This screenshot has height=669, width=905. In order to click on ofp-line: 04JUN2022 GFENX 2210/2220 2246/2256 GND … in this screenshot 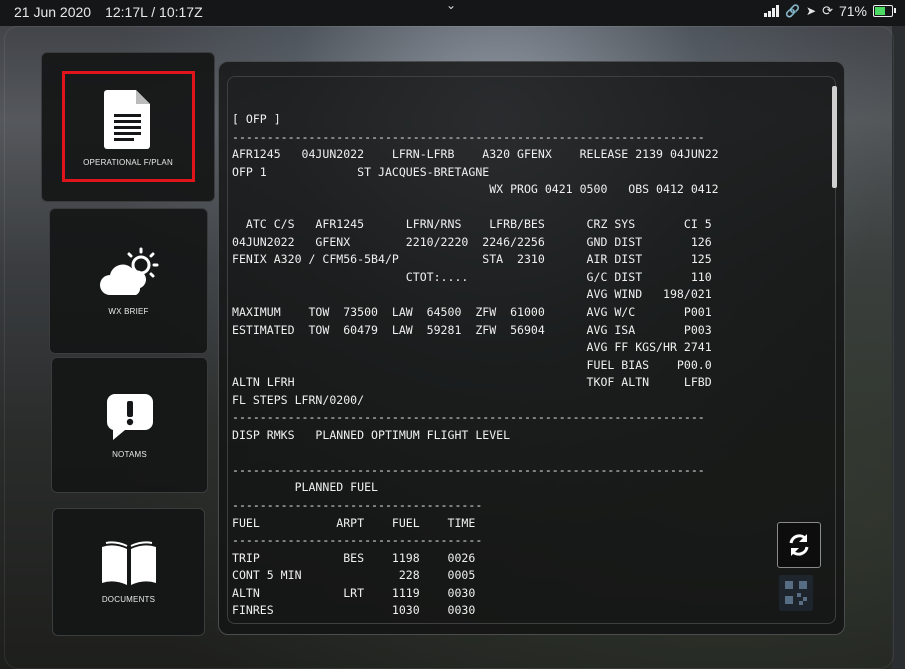, I will do `click(472, 241)`.